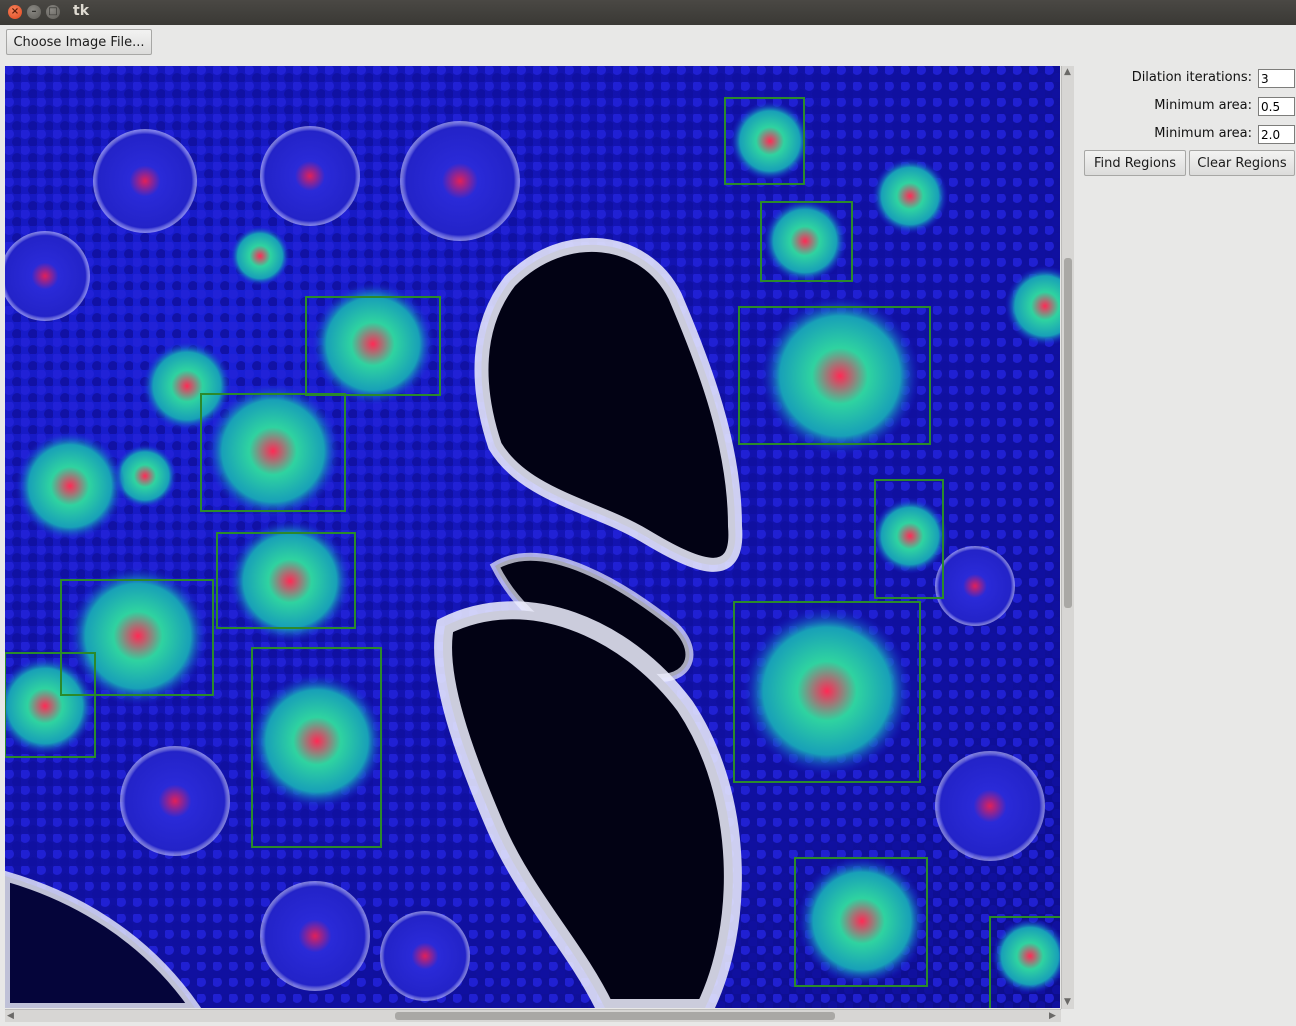  Describe the element at coordinates (15, 12) in the screenshot. I see `close-window-button: ×` at that location.